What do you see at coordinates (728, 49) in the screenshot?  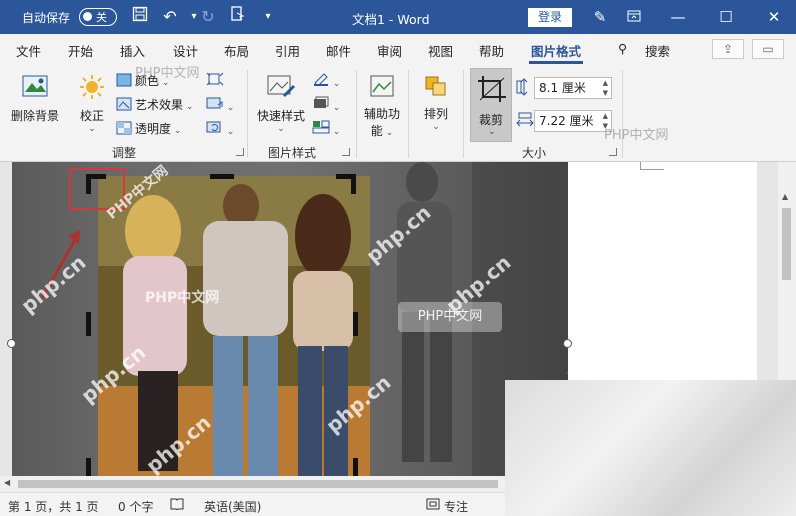 I see `share-icon: ⇪` at bounding box center [728, 49].